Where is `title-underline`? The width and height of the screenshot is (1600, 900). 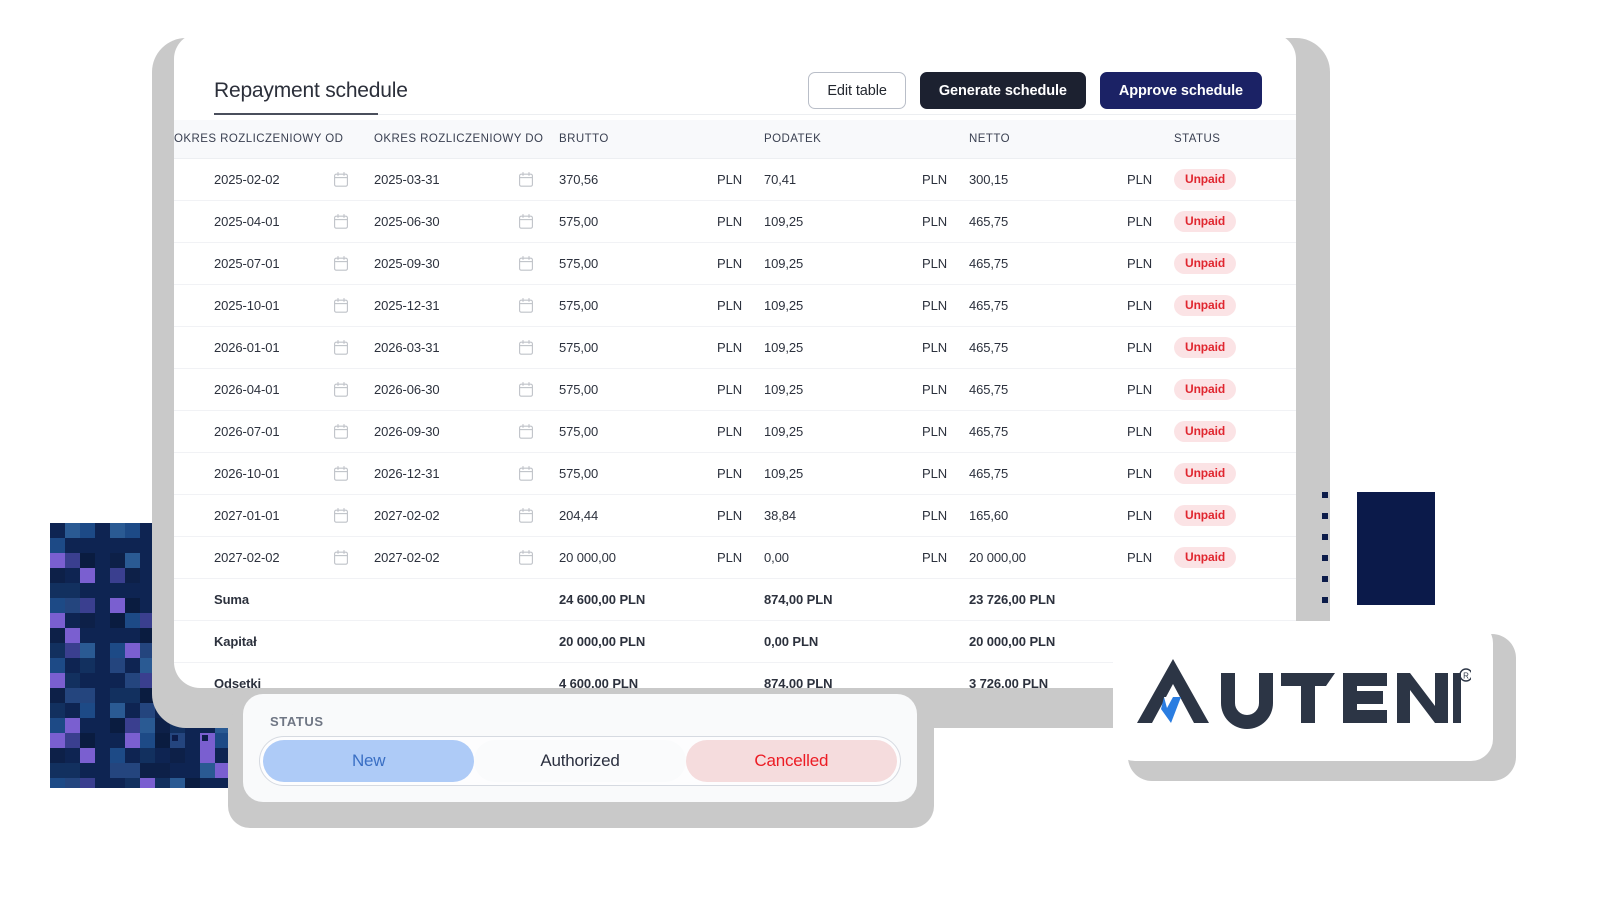
title-underline is located at coordinates (296, 114).